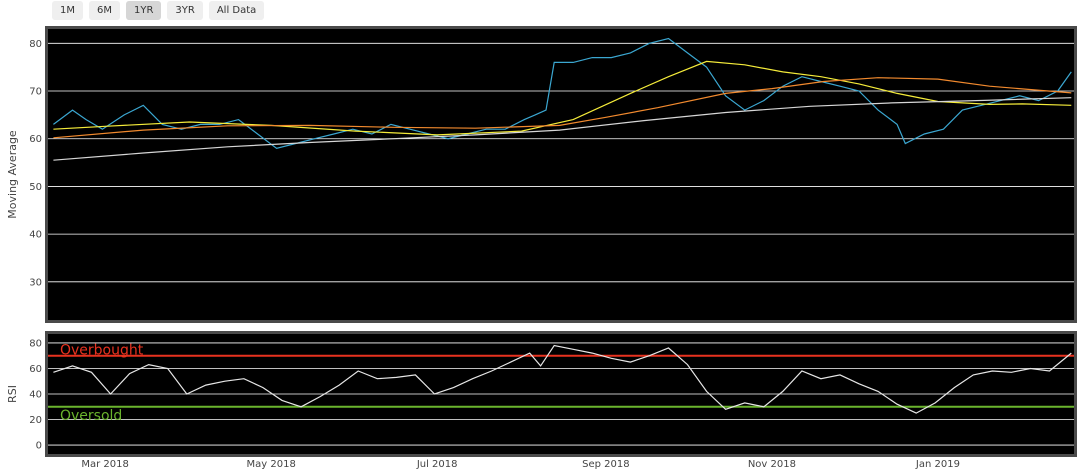  What do you see at coordinates (271, 464) in the screenshot?
I see `x-tick-label: May 2018` at bounding box center [271, 464].